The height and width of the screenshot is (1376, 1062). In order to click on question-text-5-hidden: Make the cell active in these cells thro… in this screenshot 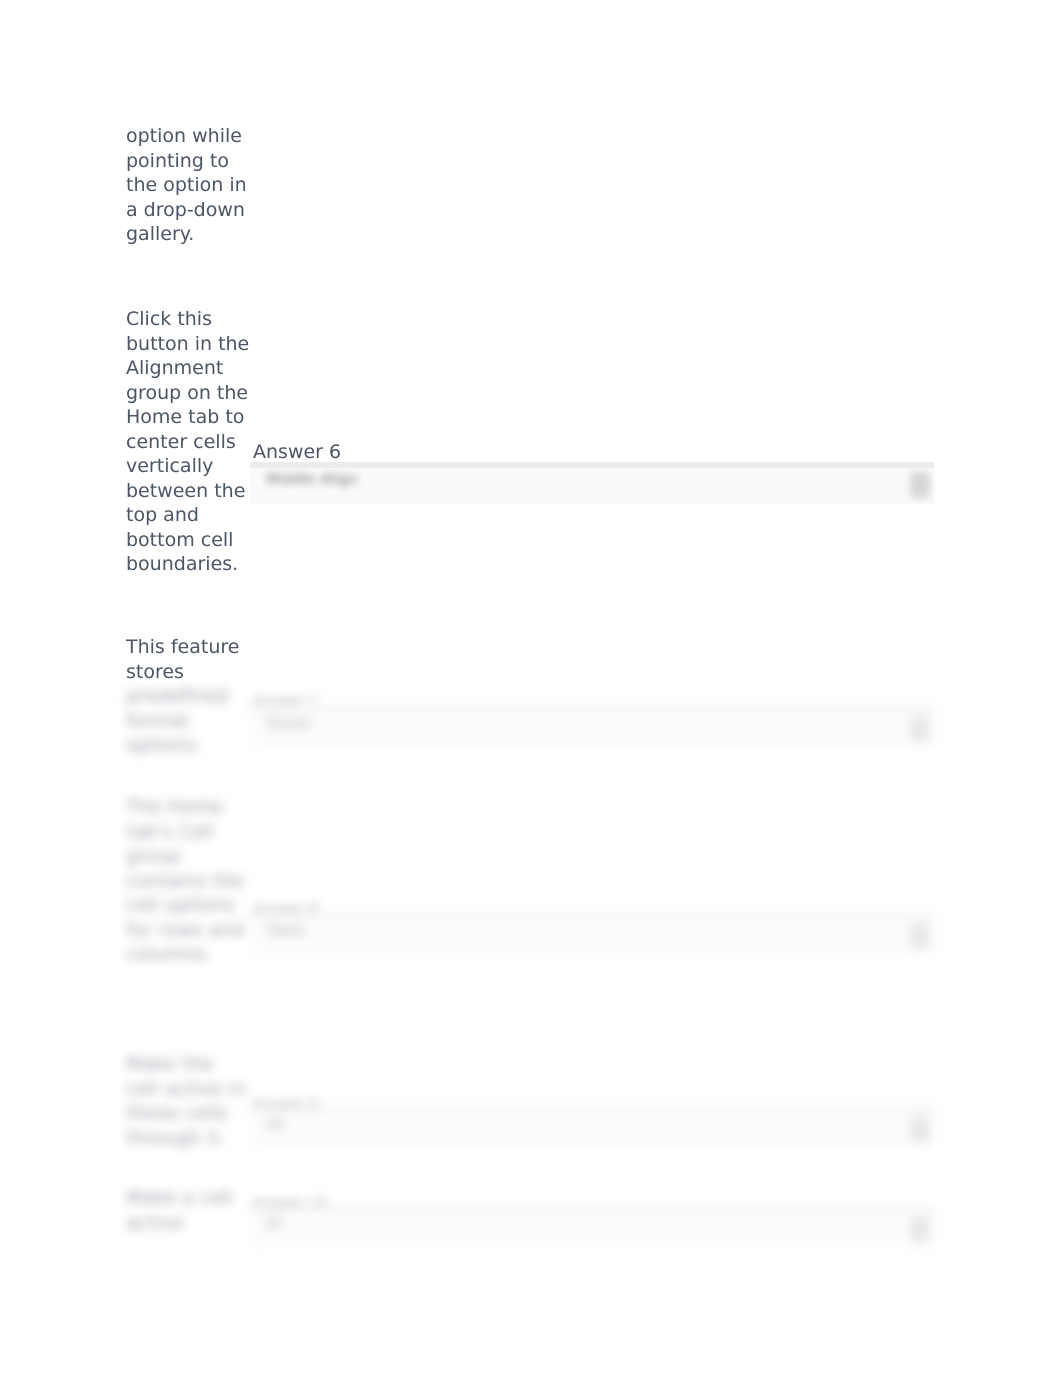, I will do `click(186, 1101)`.